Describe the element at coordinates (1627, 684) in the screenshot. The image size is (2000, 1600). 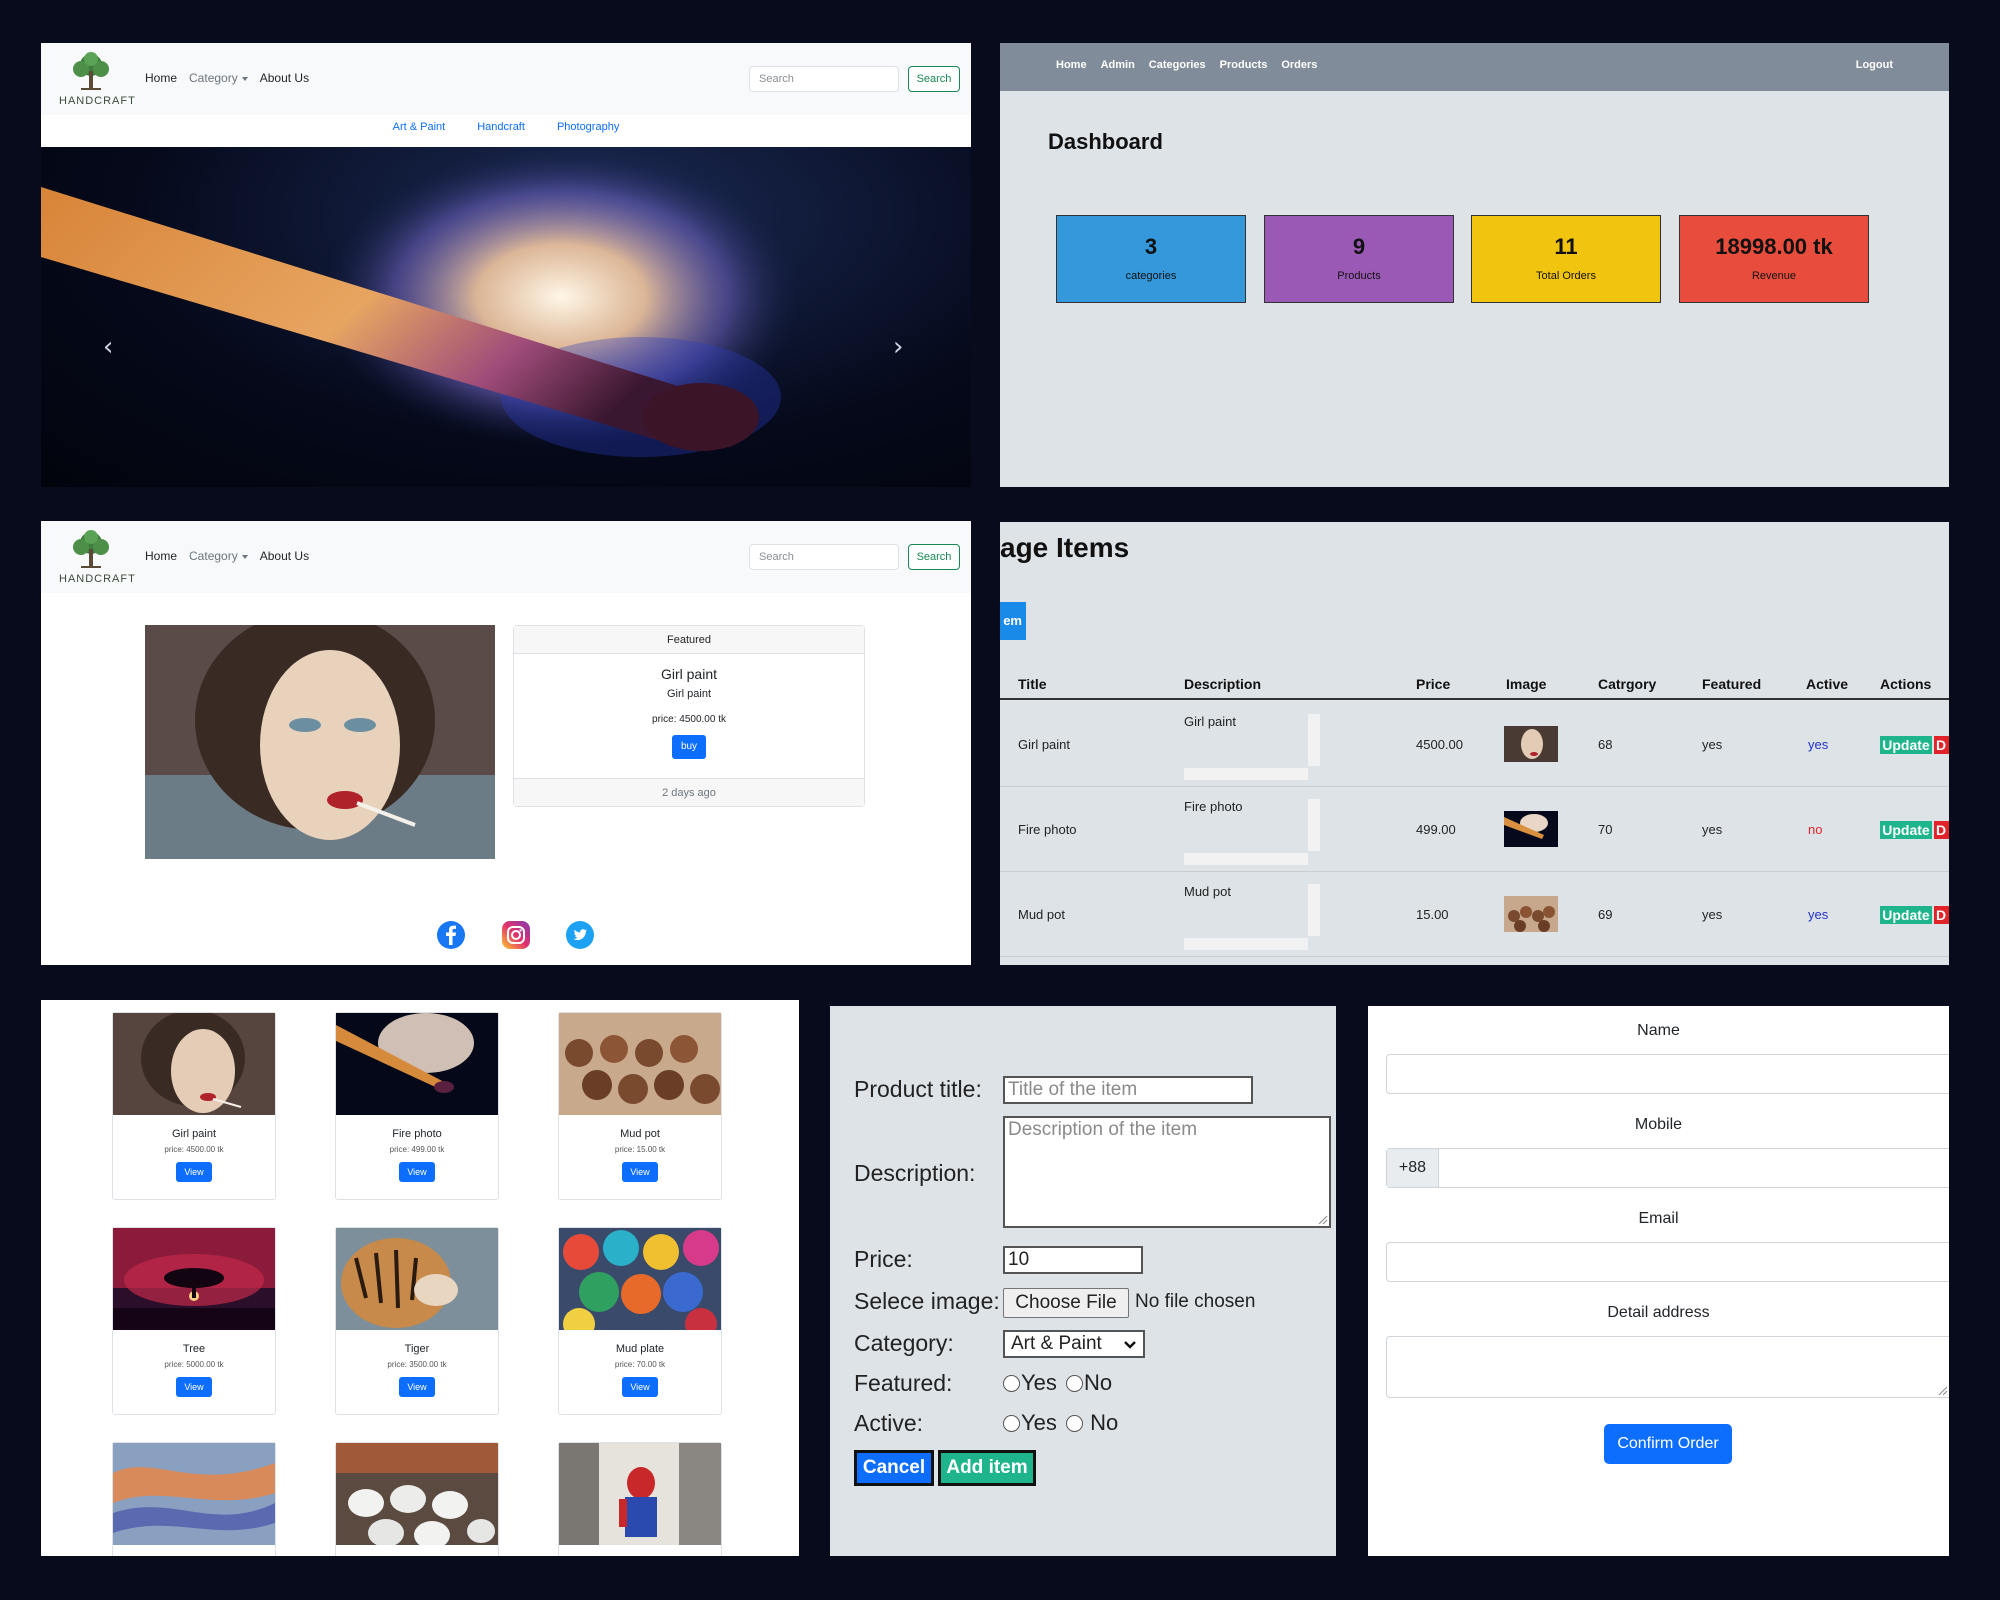
I see `col-category: Catrgory` at that location.